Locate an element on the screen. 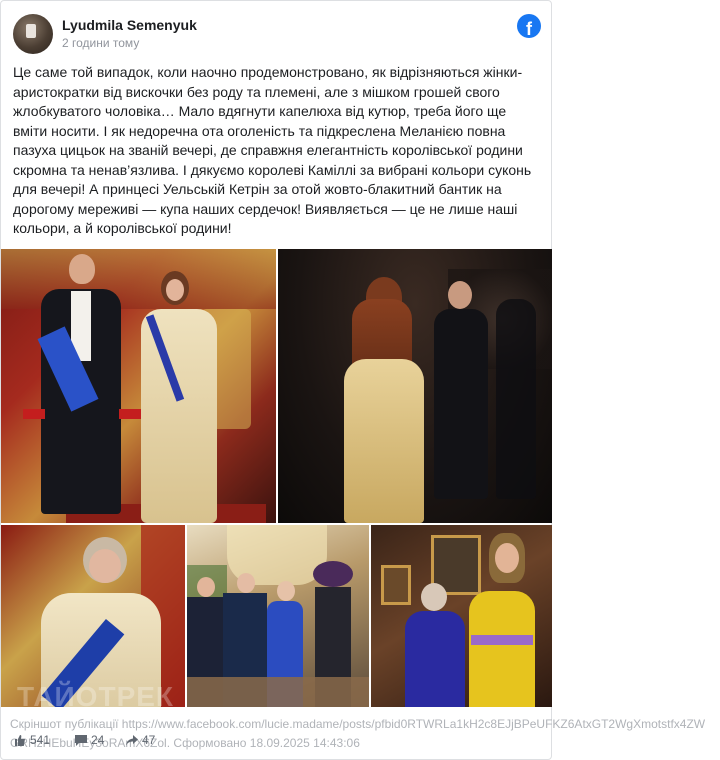 The height and width of the screenshot is (760, 720). caption-prefix: Скріншот публікації is located at coordinates (64, 724).